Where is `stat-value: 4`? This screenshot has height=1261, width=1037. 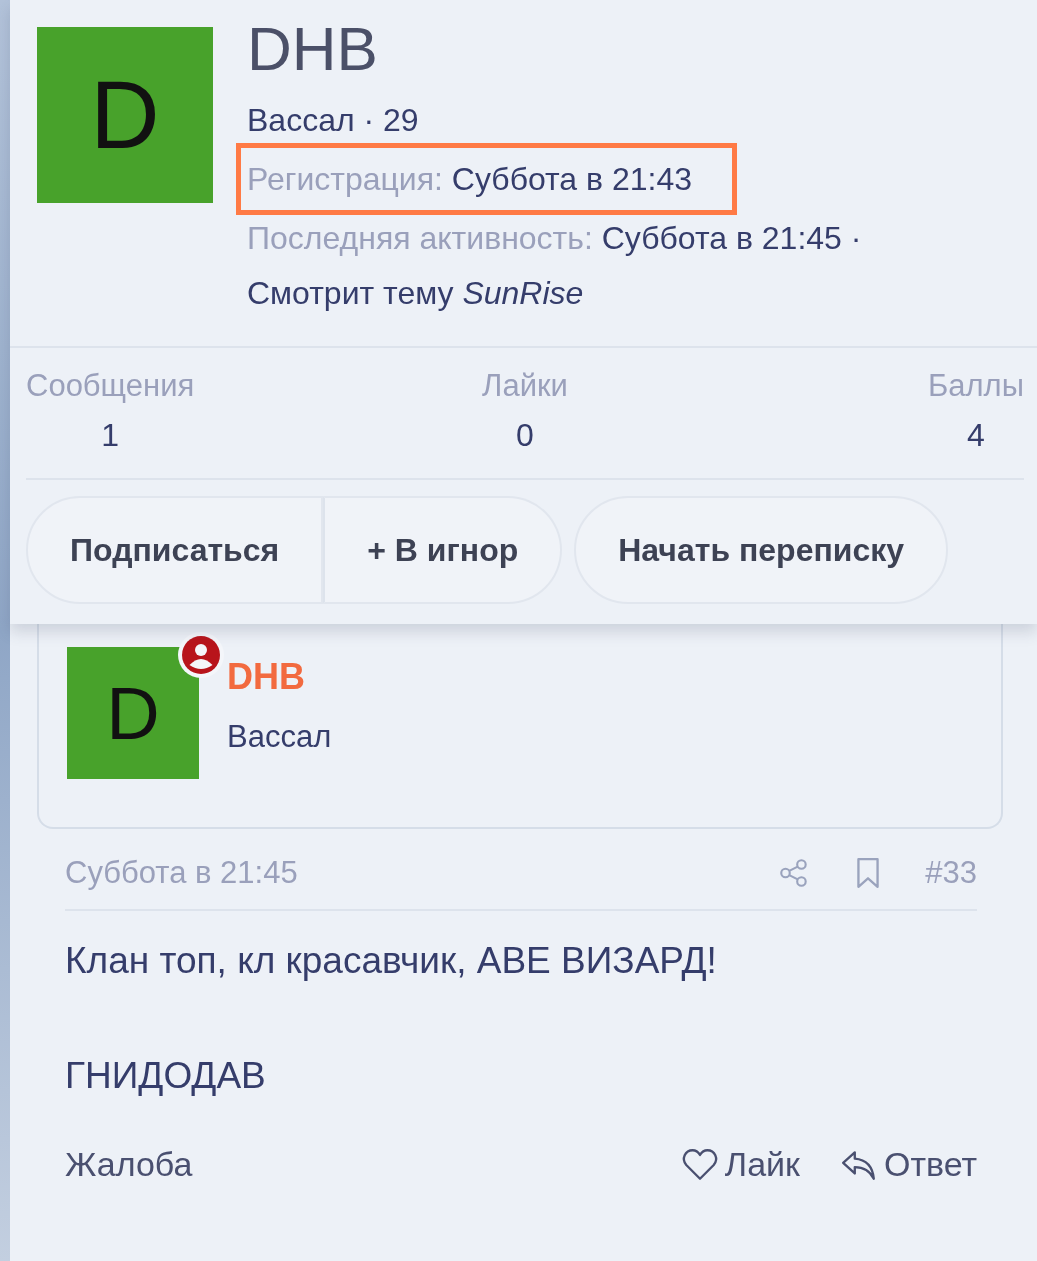 stat-value: 4 is located at coordinates (976, 435).